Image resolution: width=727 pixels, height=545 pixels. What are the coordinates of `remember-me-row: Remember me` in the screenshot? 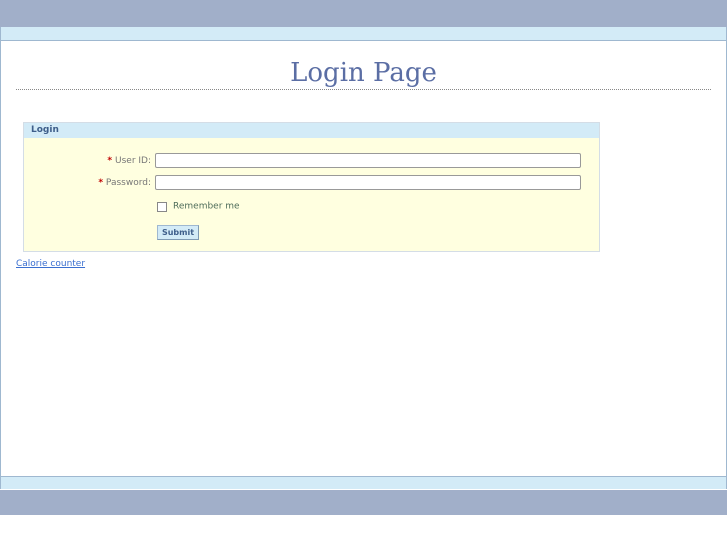 It's located at (198, 204).